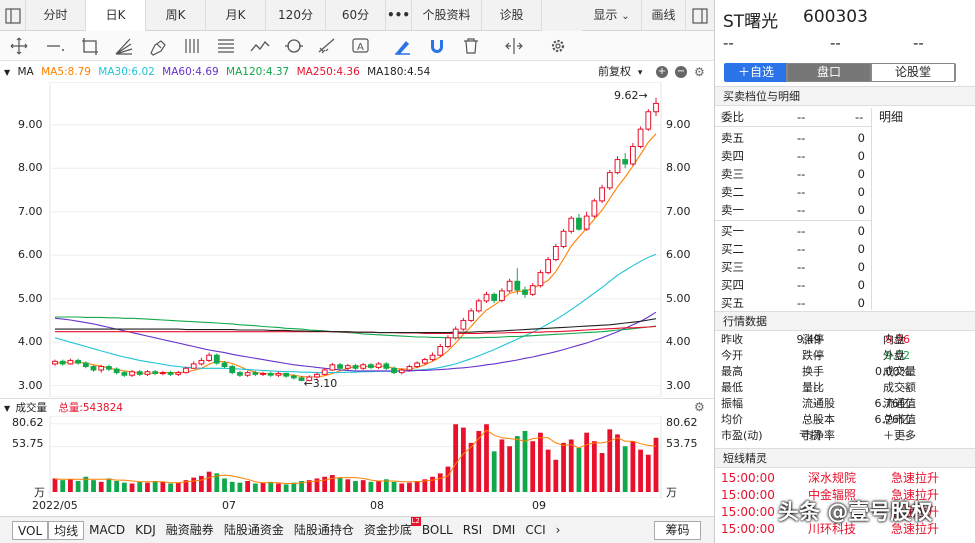 This screenshot has width=975, height=543. Describe the element at coordinates (514, 46) in the screenshot. I see `split-view-icon` at that location.